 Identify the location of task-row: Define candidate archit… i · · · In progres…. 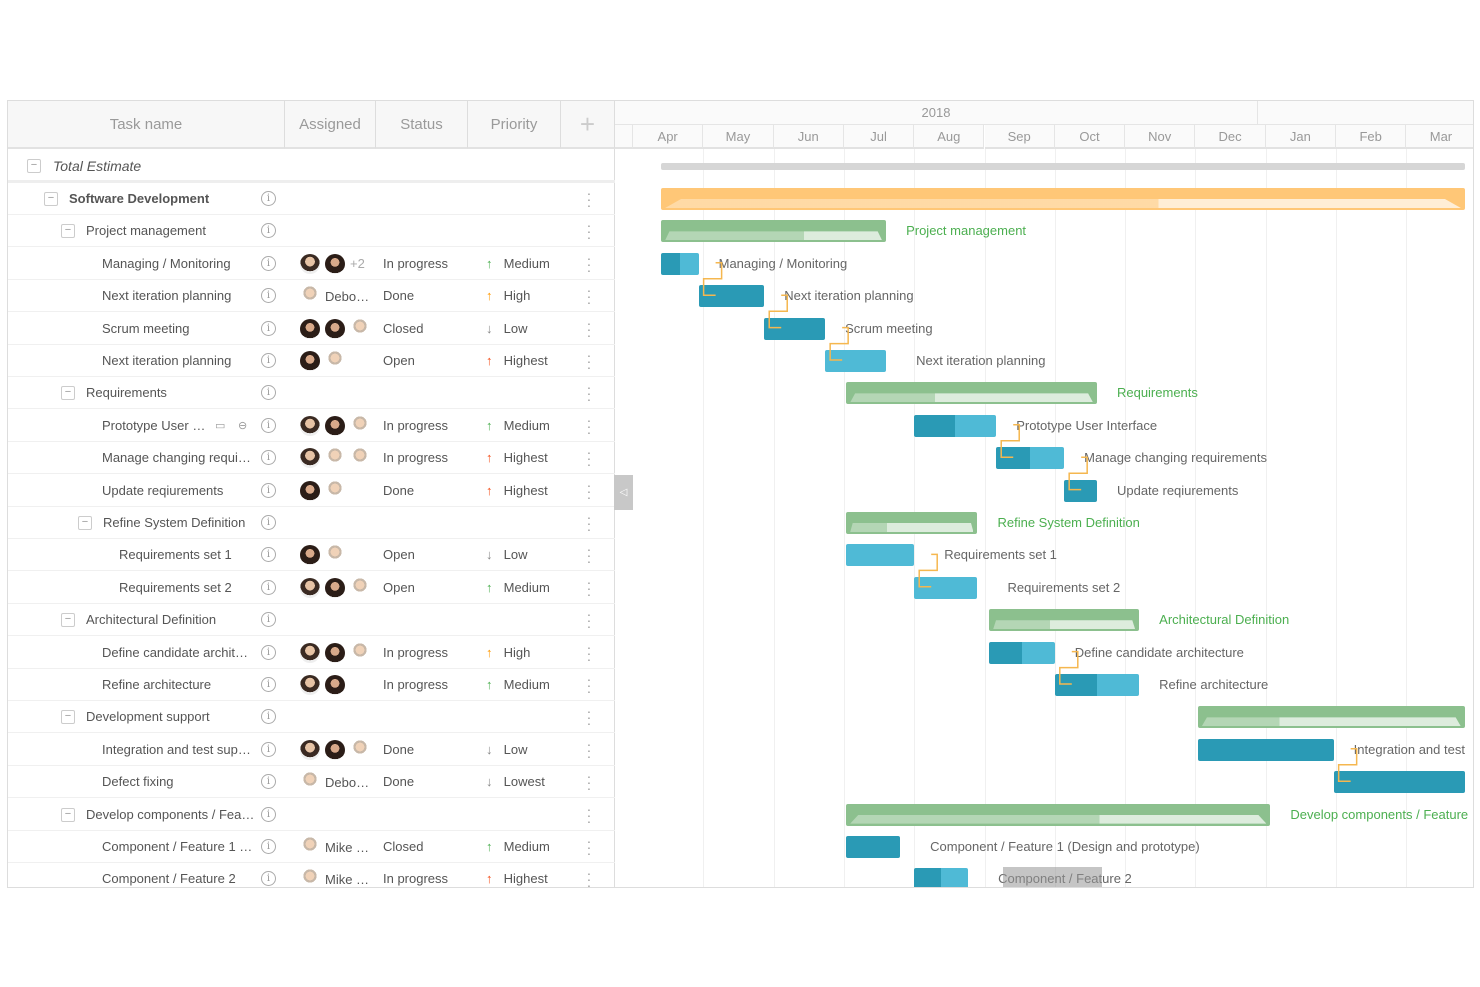
(311, 653).